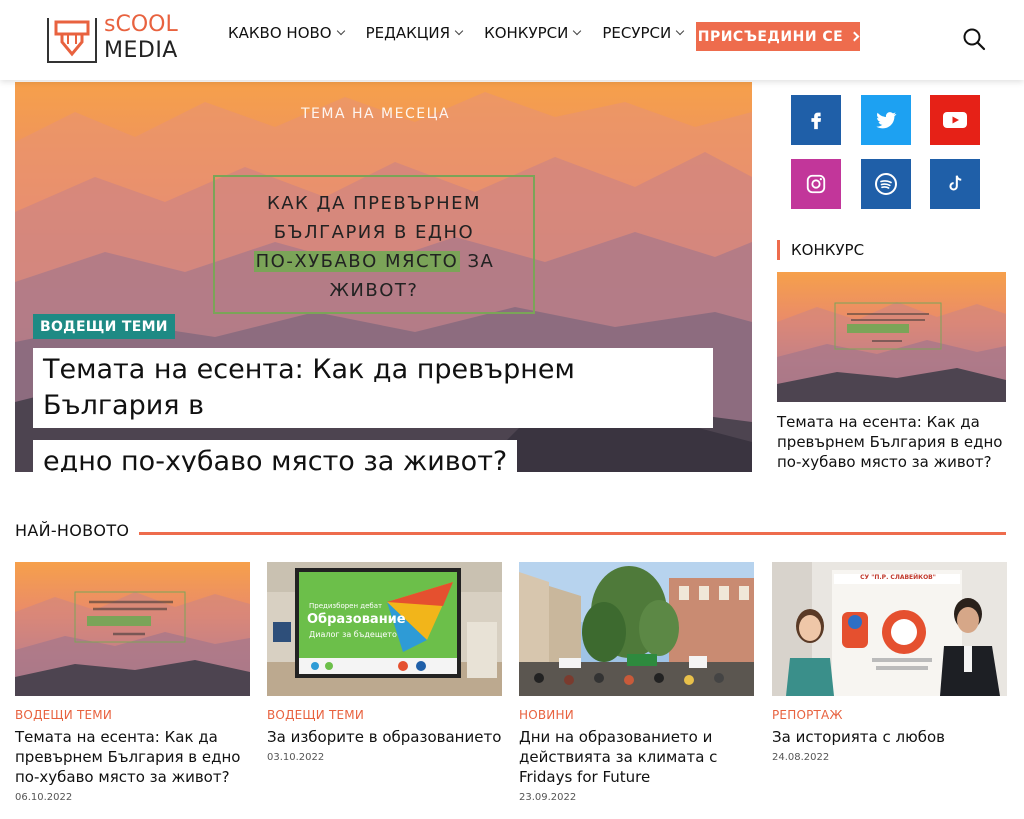 The width and height of the screenshot is (1024, 819). I want to click on pencil-logo-icon, so click(72, 40).